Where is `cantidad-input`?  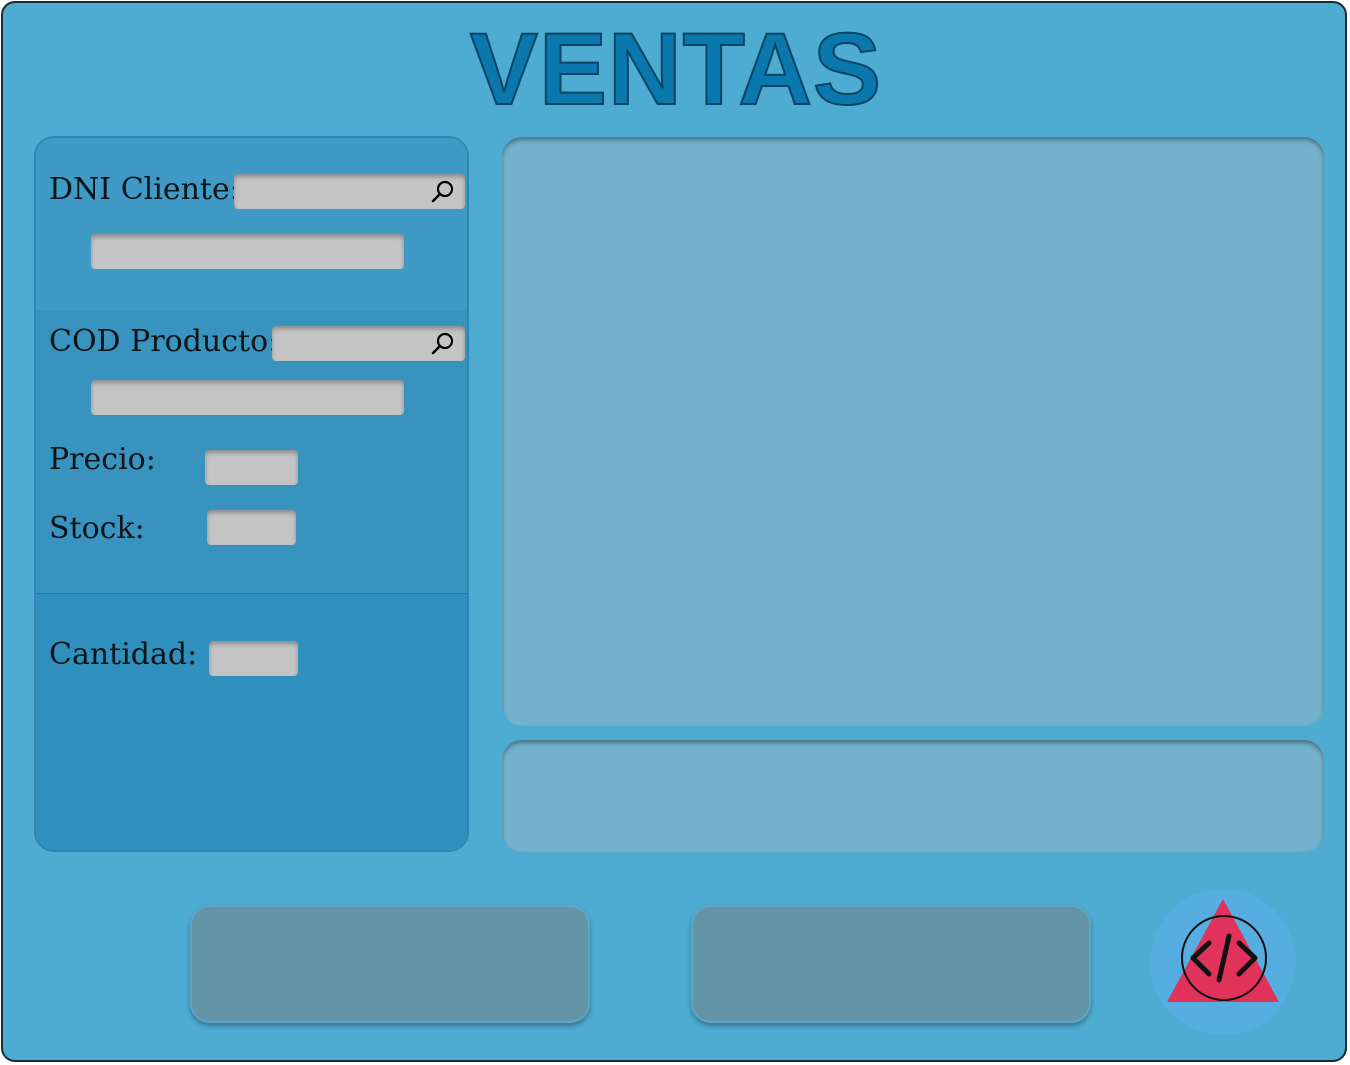 cantidad-input is located at coordinates (253, 658).